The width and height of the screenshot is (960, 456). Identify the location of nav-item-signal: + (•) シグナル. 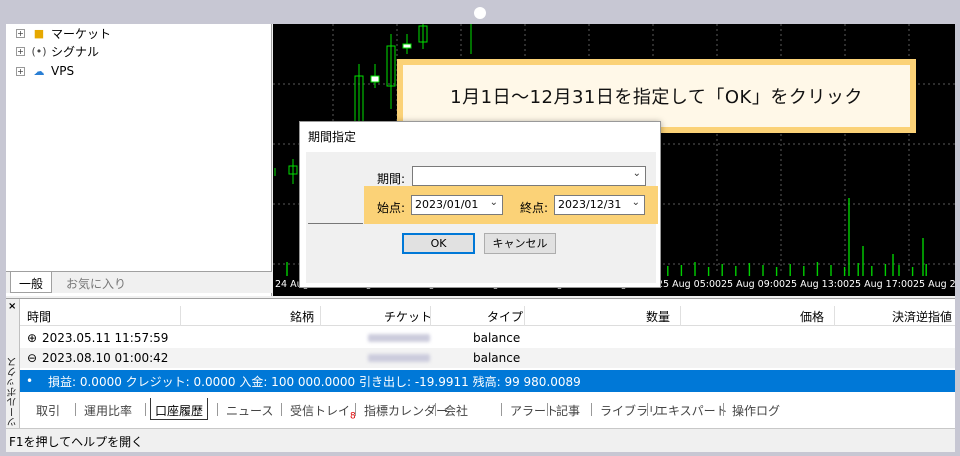
(57, 51).